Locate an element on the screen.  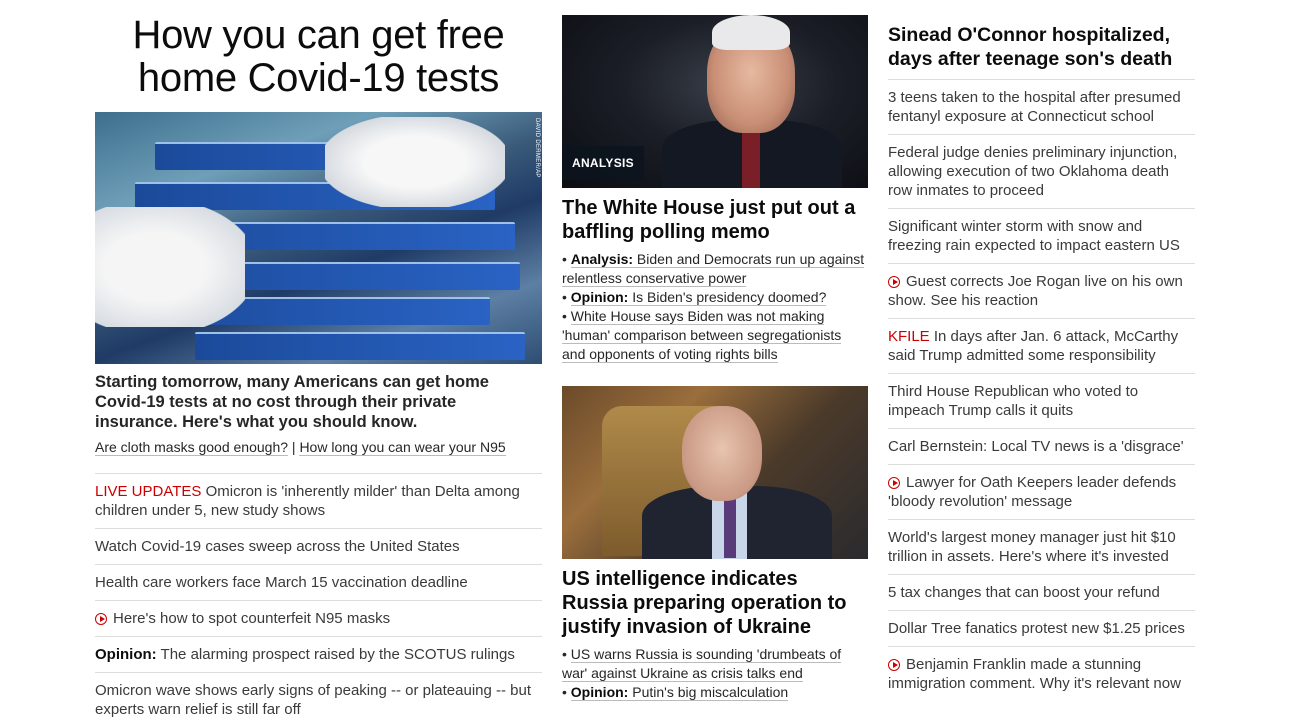
list-item-text: Here's how to spot counterfeit N95 masks is located at coordinates (252, 618).